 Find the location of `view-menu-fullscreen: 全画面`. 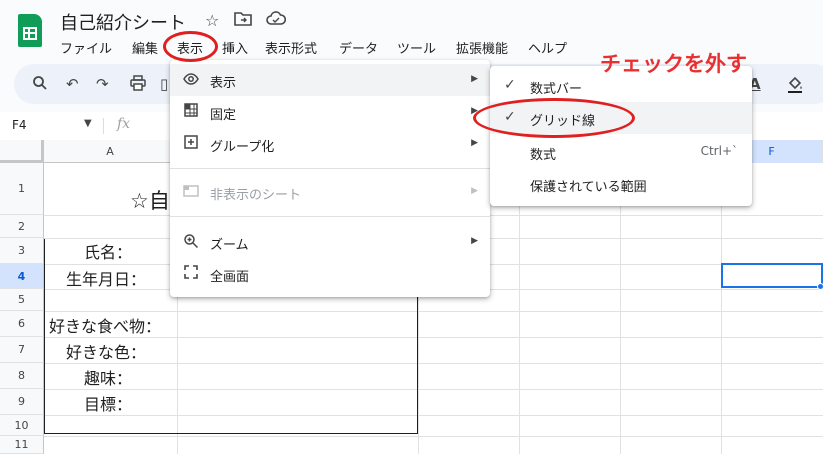

view-menu-fullscreen: 全画面 is located at coordinates (330, 274).